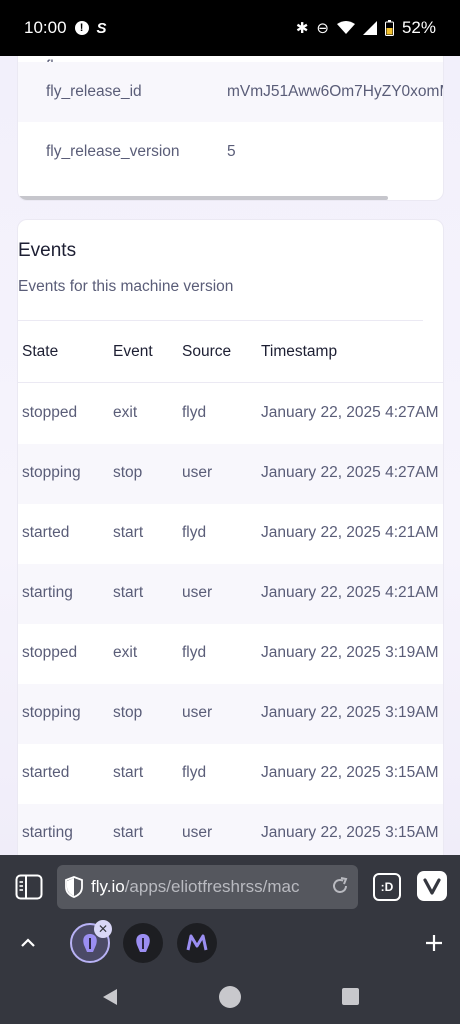 This screenshot has width=460, height=1024. What do you see at coordinates (299, 351) in the screenshot?
I see `column-header-timestamp: Timestamp` at bounding box center [299, 351].